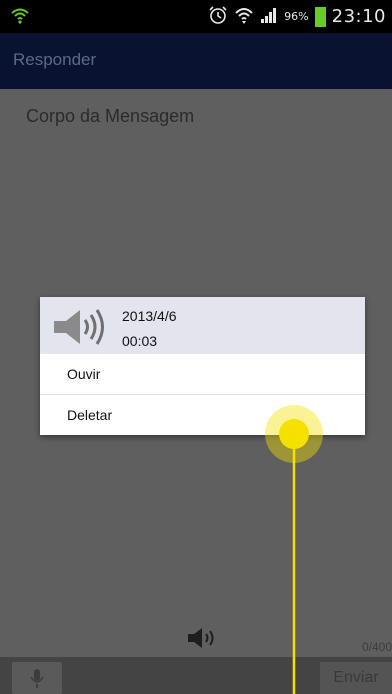 The width and height of the screenshot is (392, 694). Describe the element at coordinates (320, 16) in the screenshot. I see `battery-icon` at that location.